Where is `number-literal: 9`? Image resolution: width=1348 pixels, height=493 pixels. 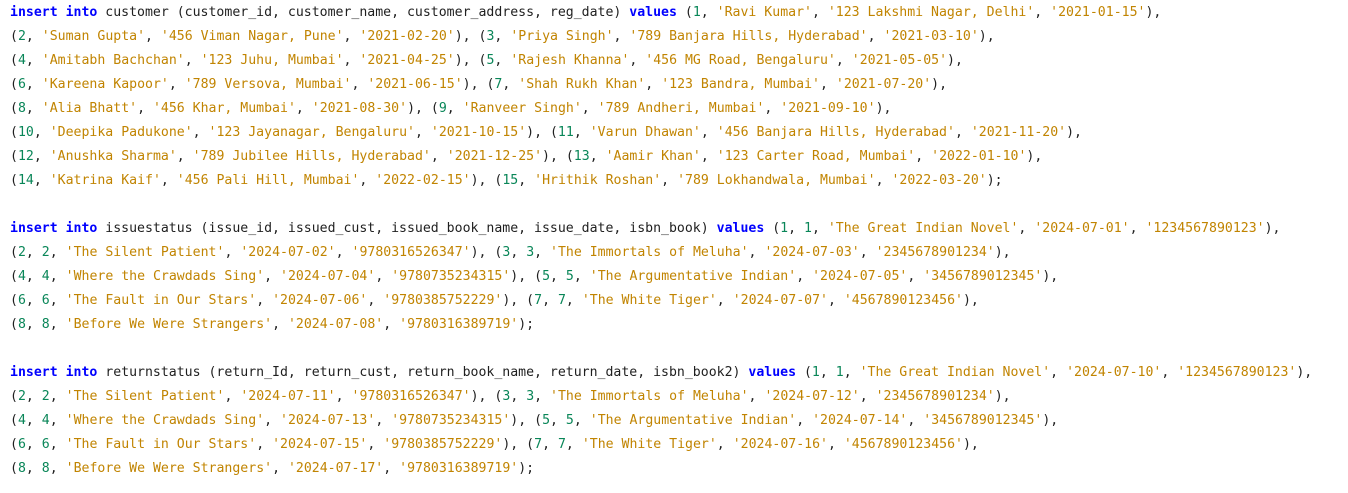 number-literal: 9 is located at coordinates (442, 108).